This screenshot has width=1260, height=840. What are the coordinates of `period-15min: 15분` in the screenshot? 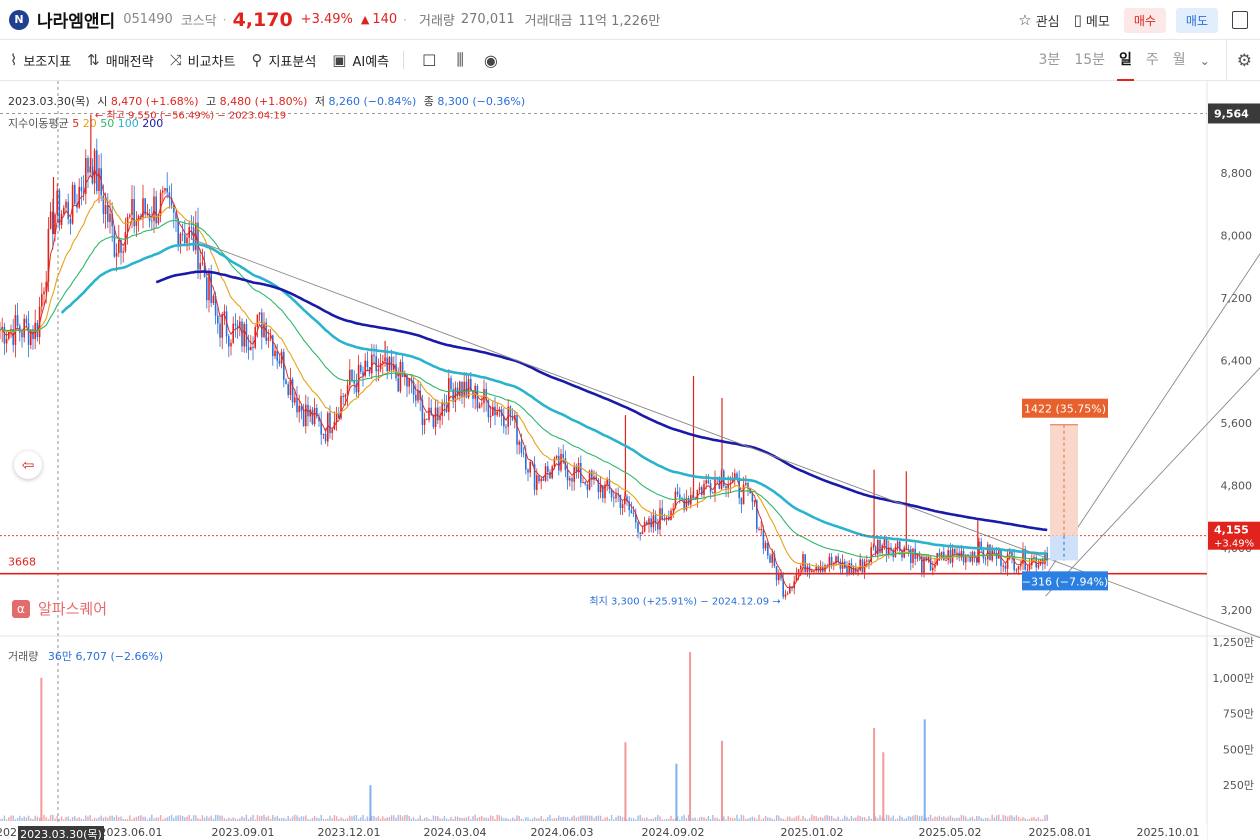 It's located at (1089, 60).